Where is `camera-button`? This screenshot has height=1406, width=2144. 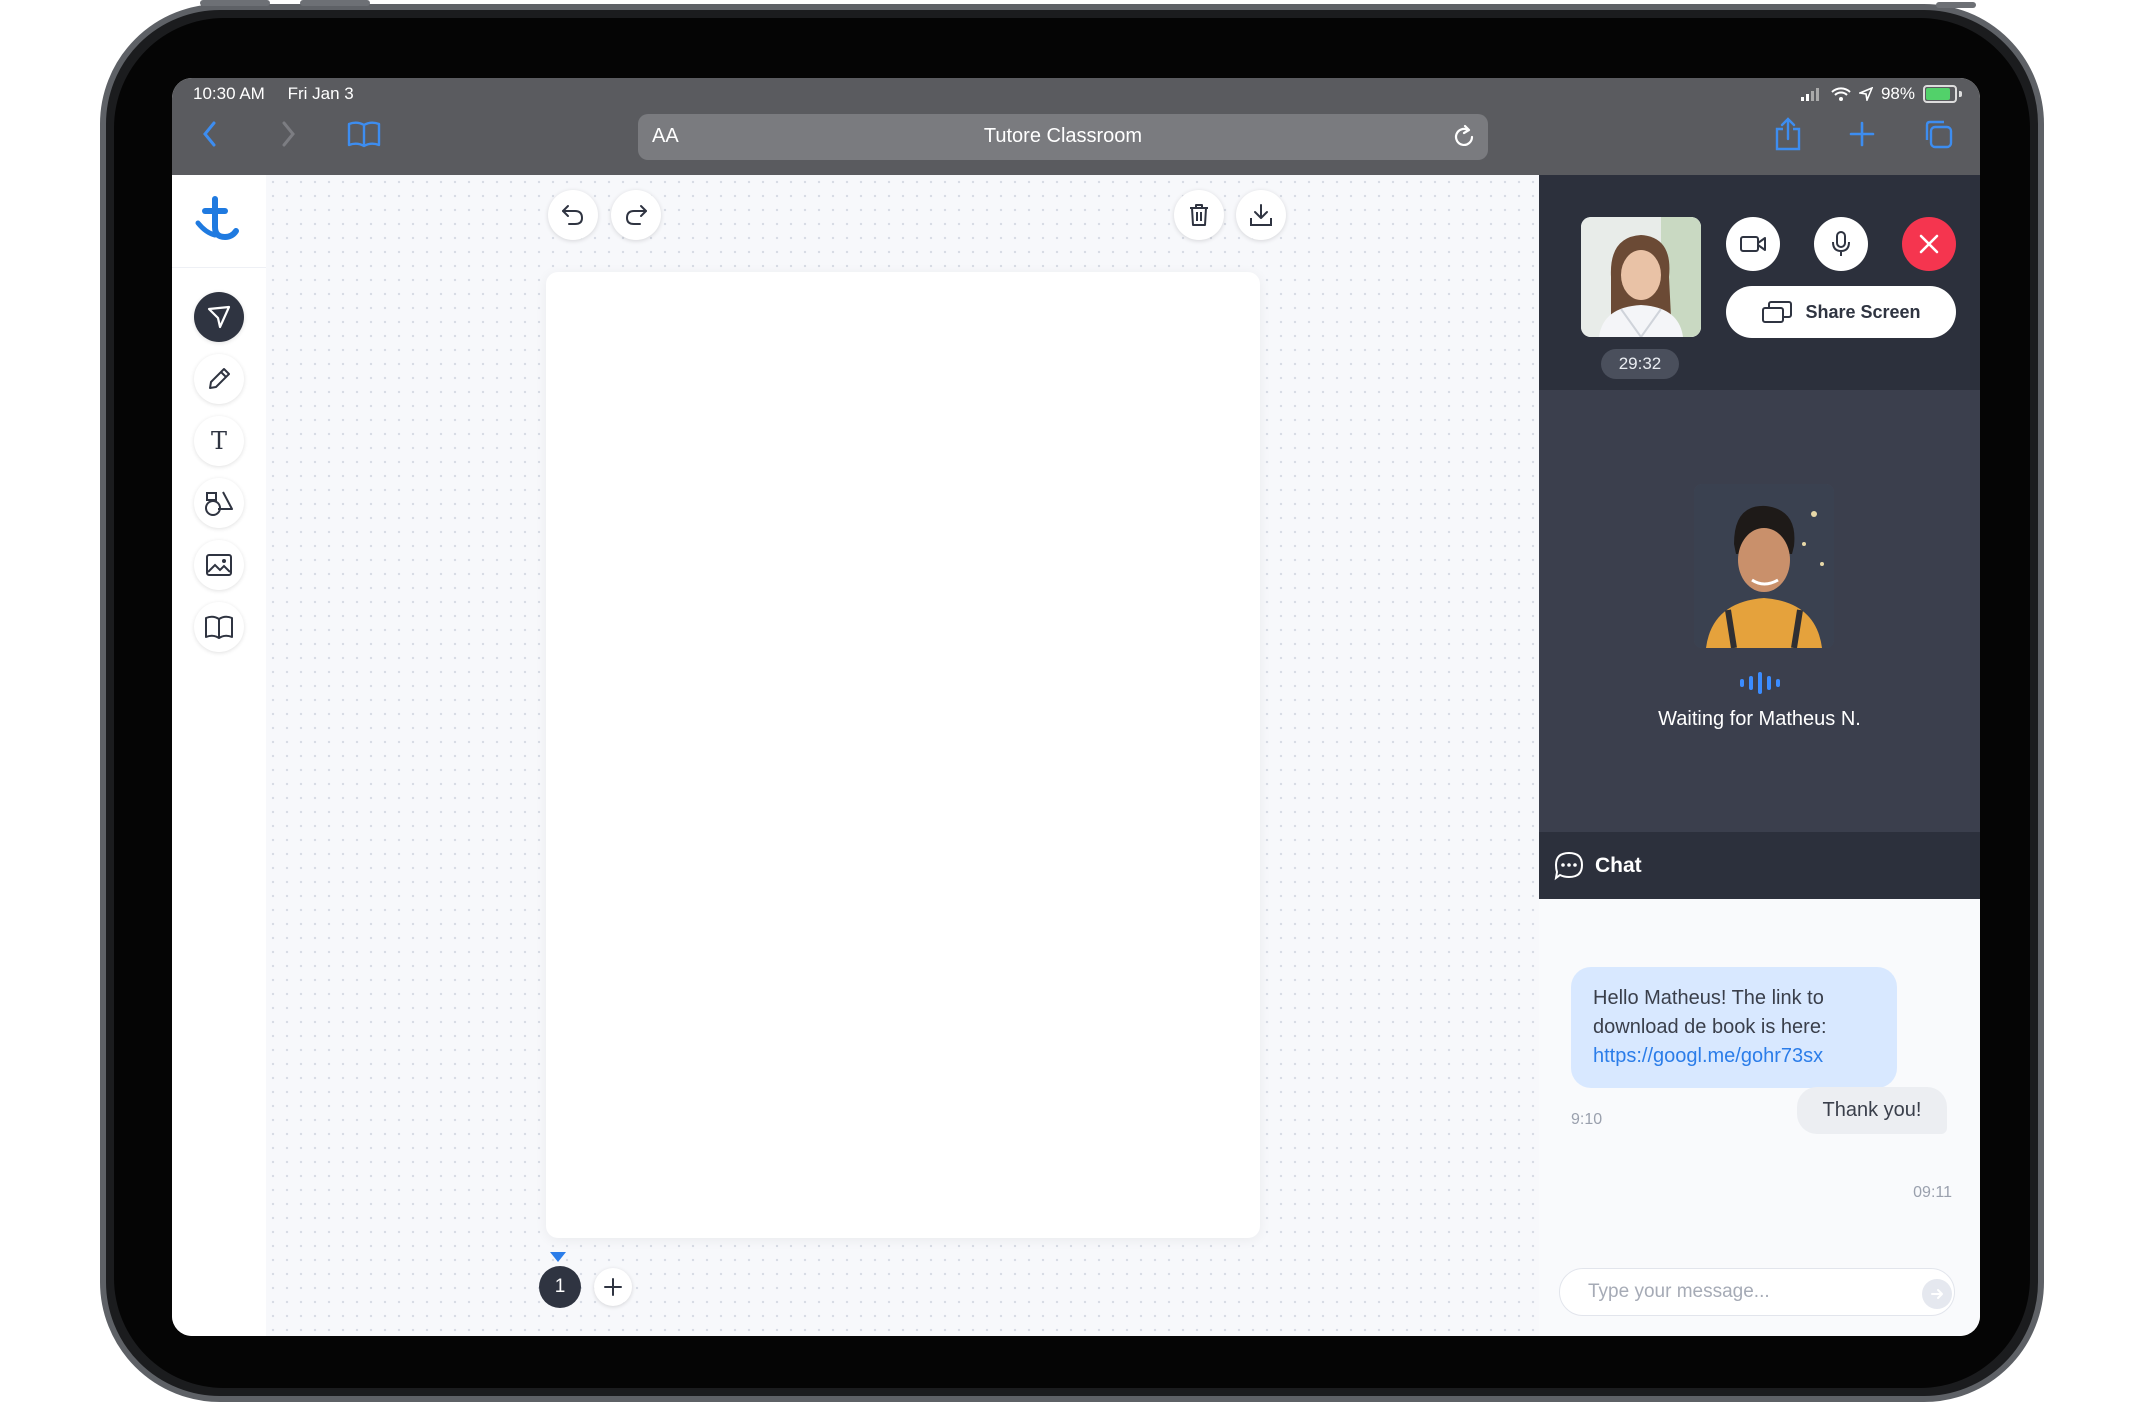 camera-button is located at coordinates (1753, 244).